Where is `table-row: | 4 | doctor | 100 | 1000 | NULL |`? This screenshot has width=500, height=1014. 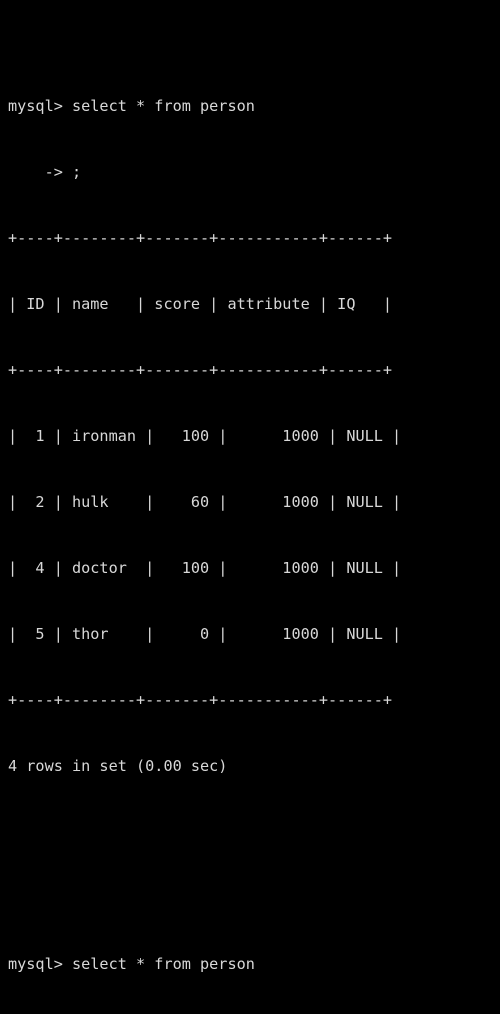 table-row: | 4 | doctor | 100 | 1000 | NULL | is located at coordinates (205, 568).